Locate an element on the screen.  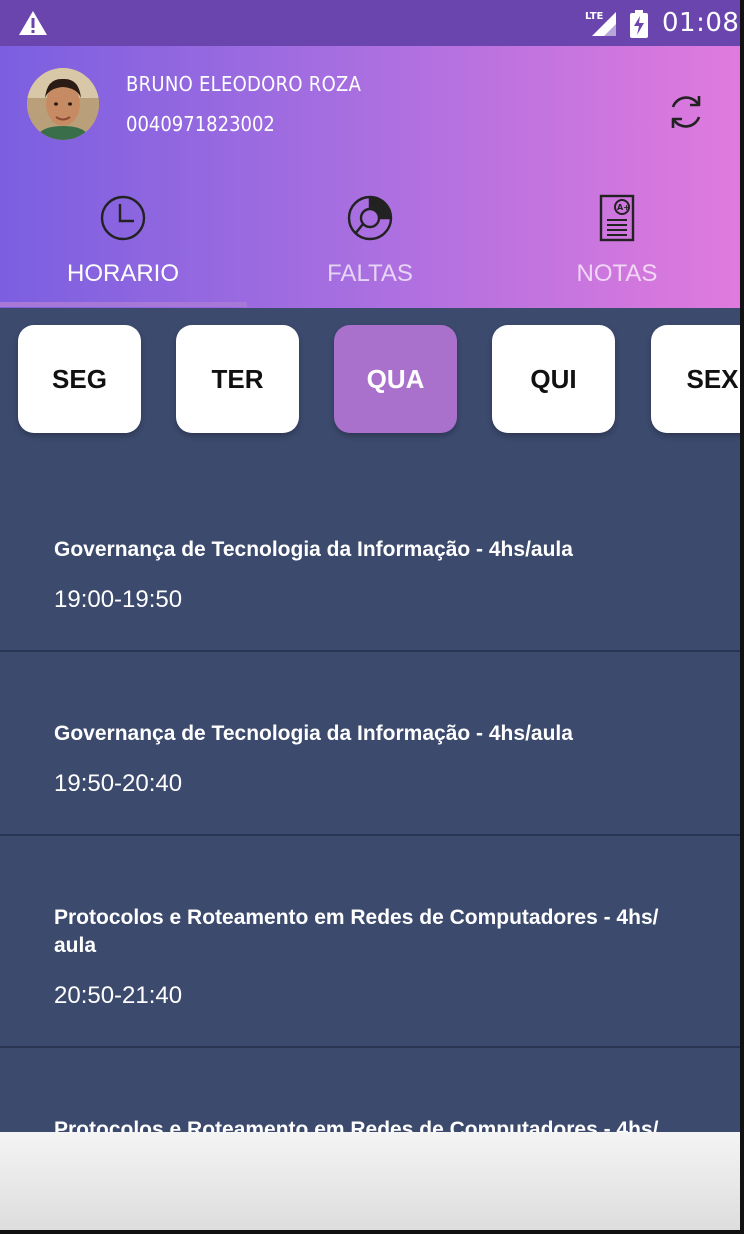
svg-text: A+ is located at coordinates (623, 207).